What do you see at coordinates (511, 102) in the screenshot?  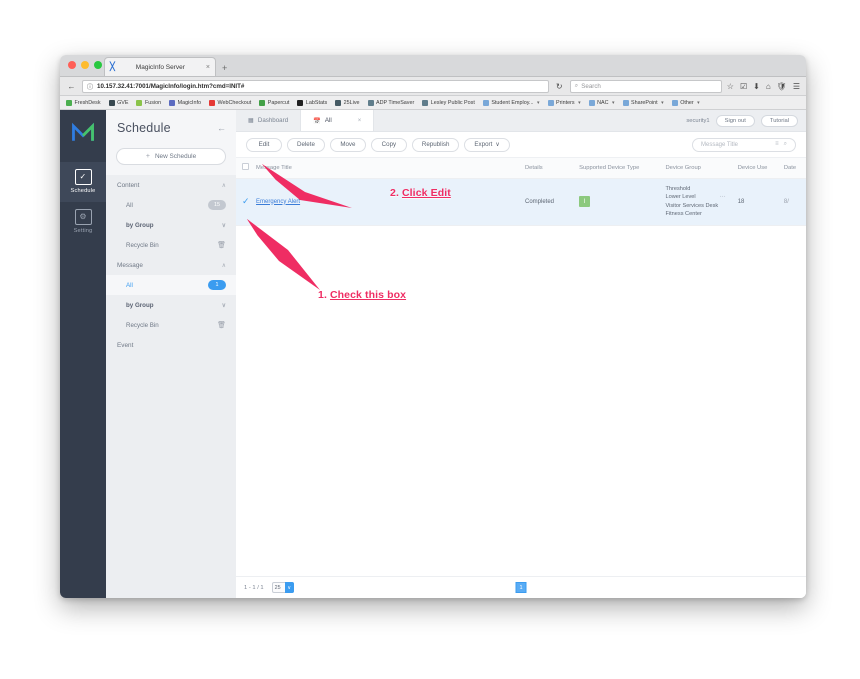 I see `bookmark-item: Student Employ... ▾` at bounding box center [511, 102].